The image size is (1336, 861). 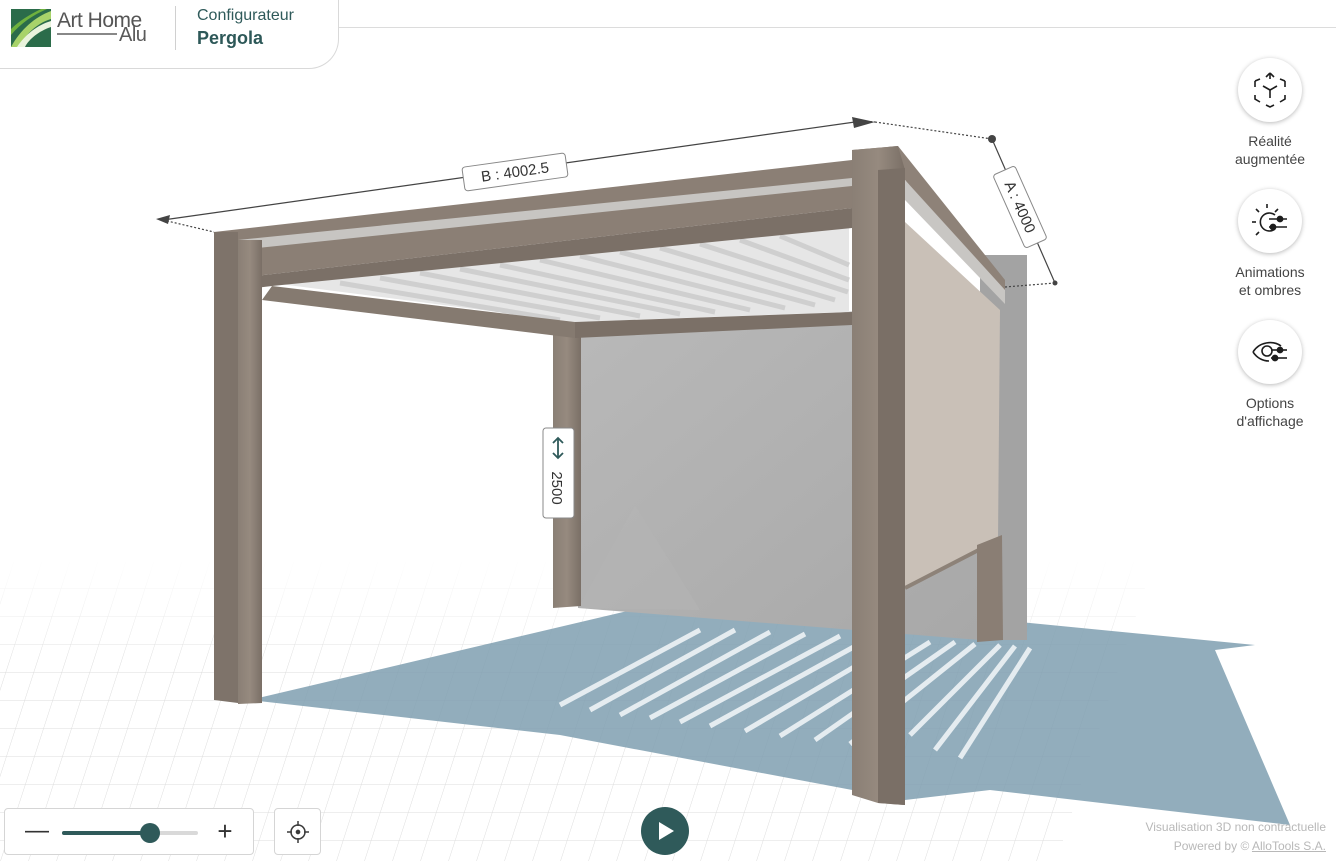 What do you see at coordinates (87, 34) in the screenshot?
I see `logo-rule` at bounding box center [87, 34].